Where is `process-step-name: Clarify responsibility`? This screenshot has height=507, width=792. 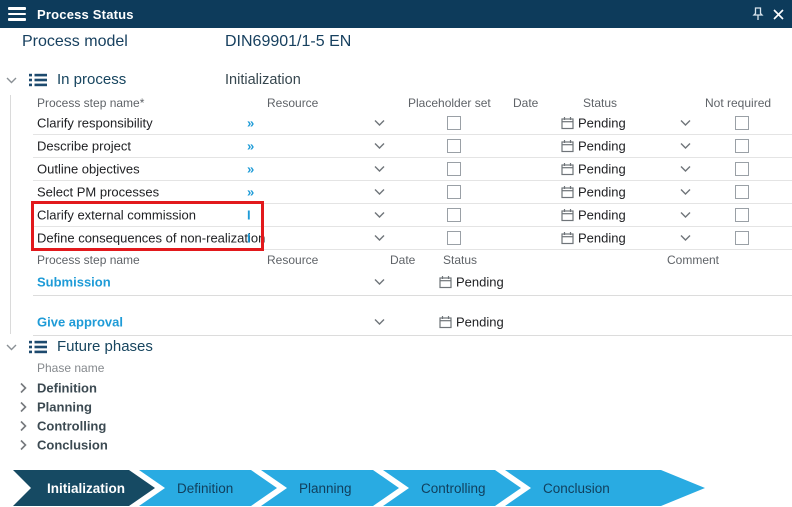
process-step-name: Clarify responsibility is located at coordinates (95, 122).